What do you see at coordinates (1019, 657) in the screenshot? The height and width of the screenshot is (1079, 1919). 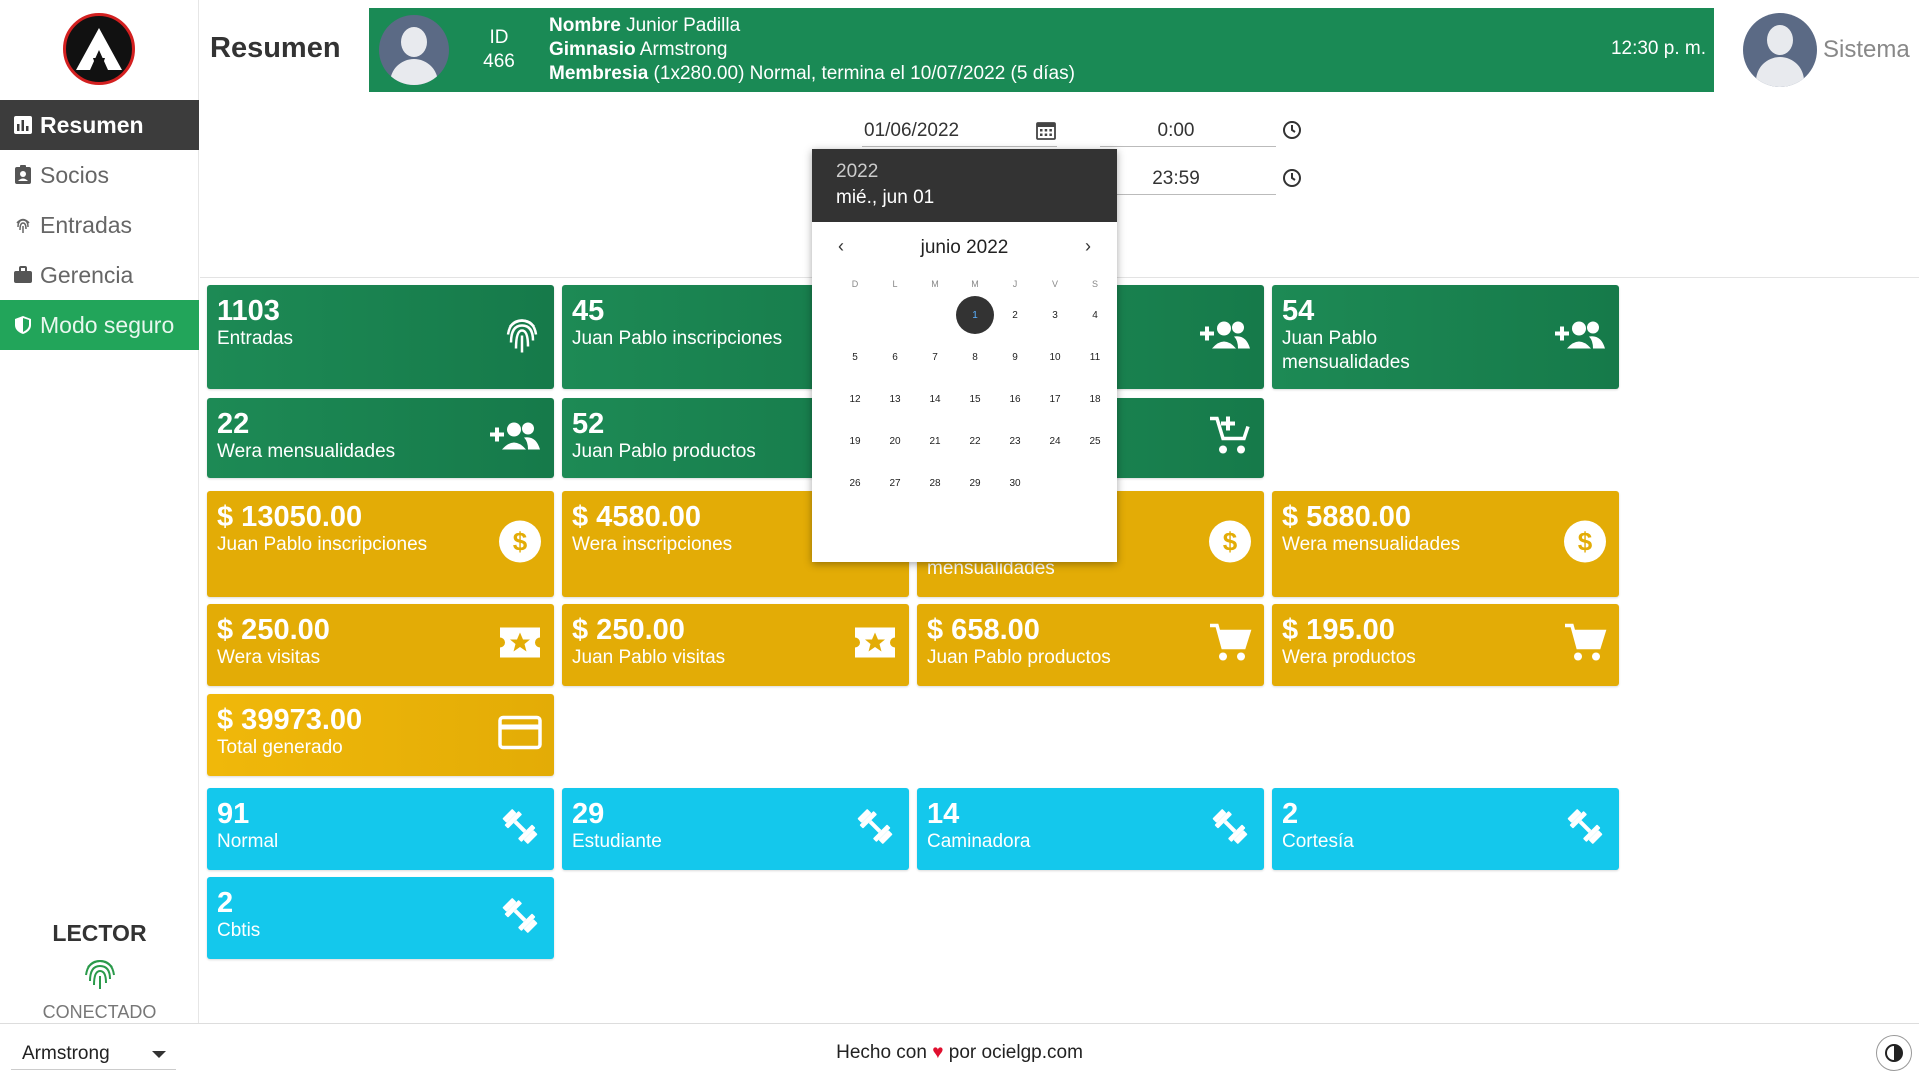 I see `stat-label: Juan Pablo productos` at bounding box center [1019, 657].